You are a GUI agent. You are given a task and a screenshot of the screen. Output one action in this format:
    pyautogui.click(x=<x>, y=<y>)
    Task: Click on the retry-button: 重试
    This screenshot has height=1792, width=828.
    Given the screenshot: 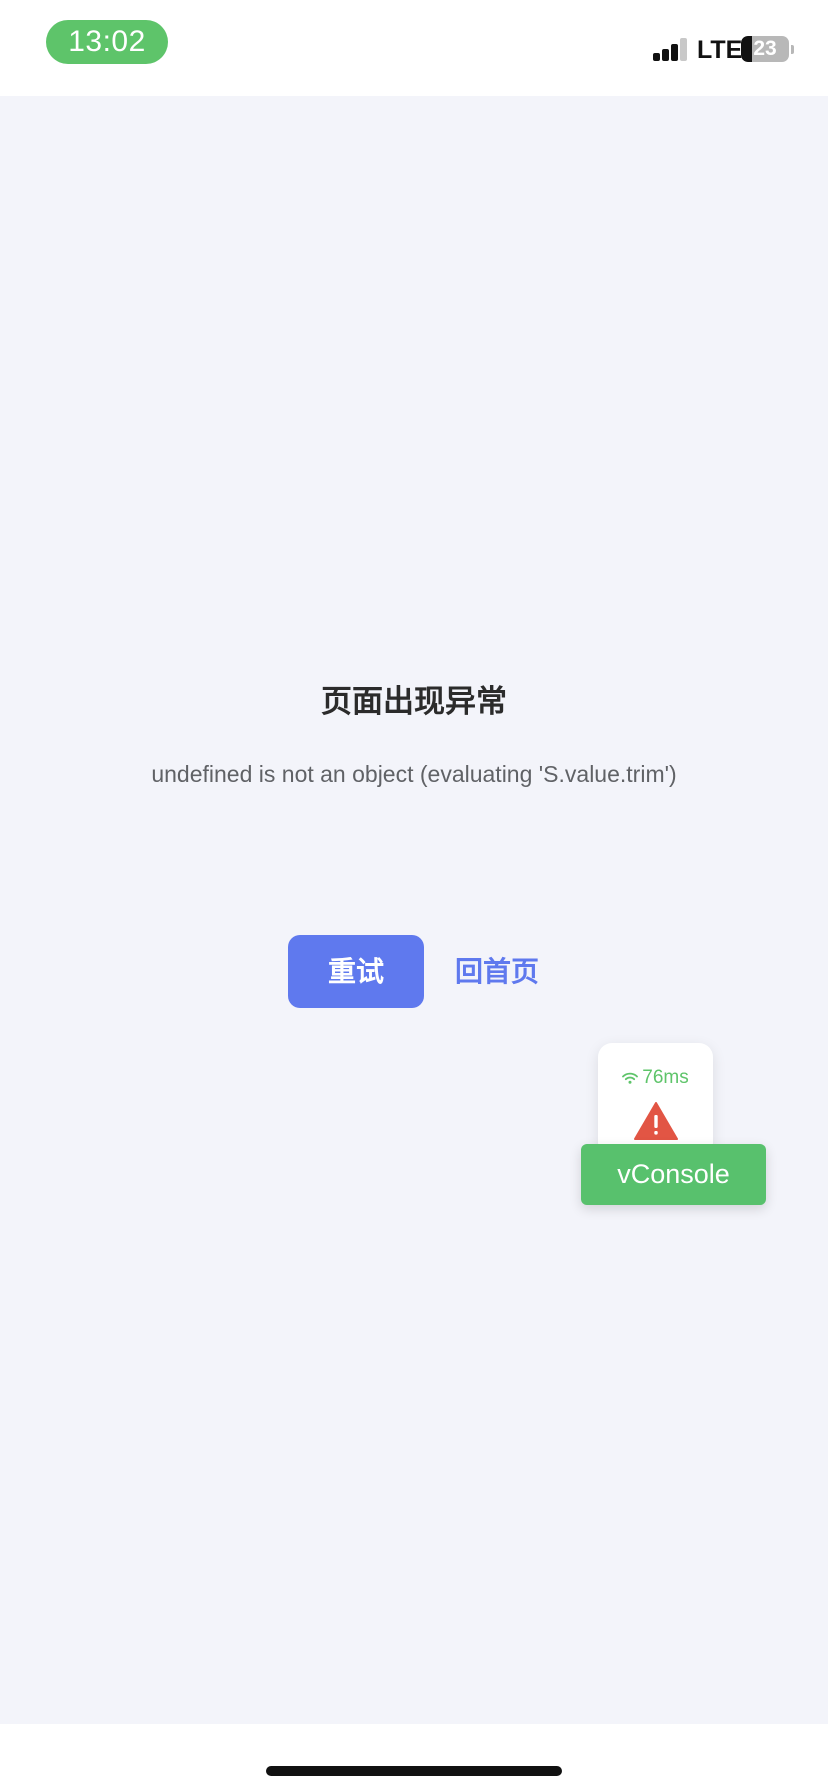 What is the action you would take?
    pyautogui.click(x=356, y=971)
    